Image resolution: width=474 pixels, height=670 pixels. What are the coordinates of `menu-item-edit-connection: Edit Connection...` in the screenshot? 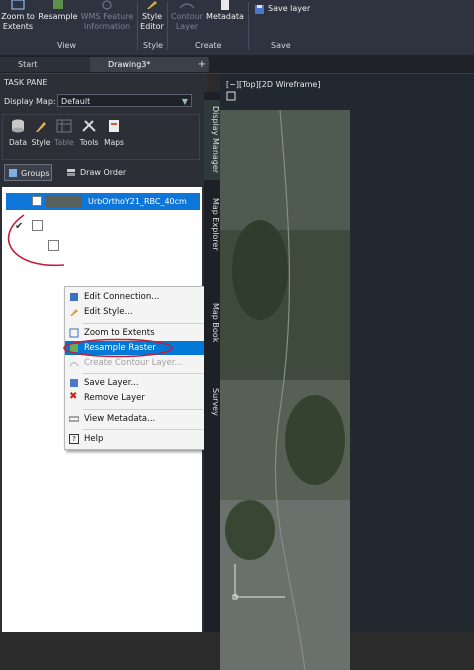 It's located at (135, 297).